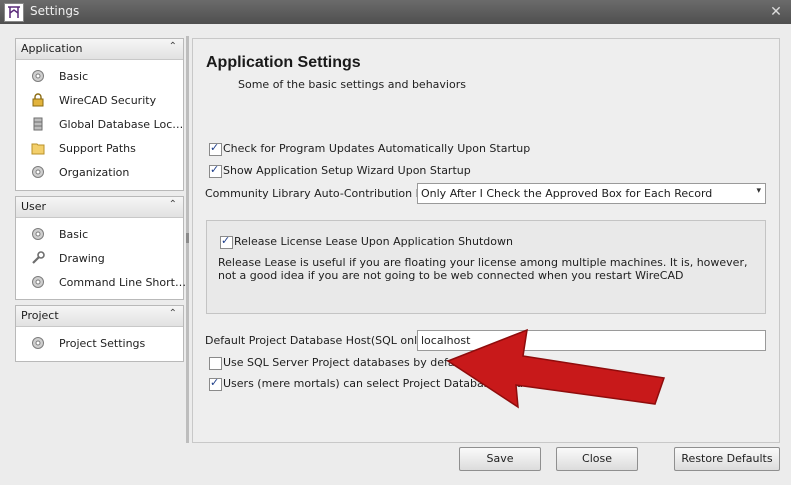  What do you see at coordinates (34, 206) in the screenshot?
I see `group-label: User` at bounding box center [34, 206].